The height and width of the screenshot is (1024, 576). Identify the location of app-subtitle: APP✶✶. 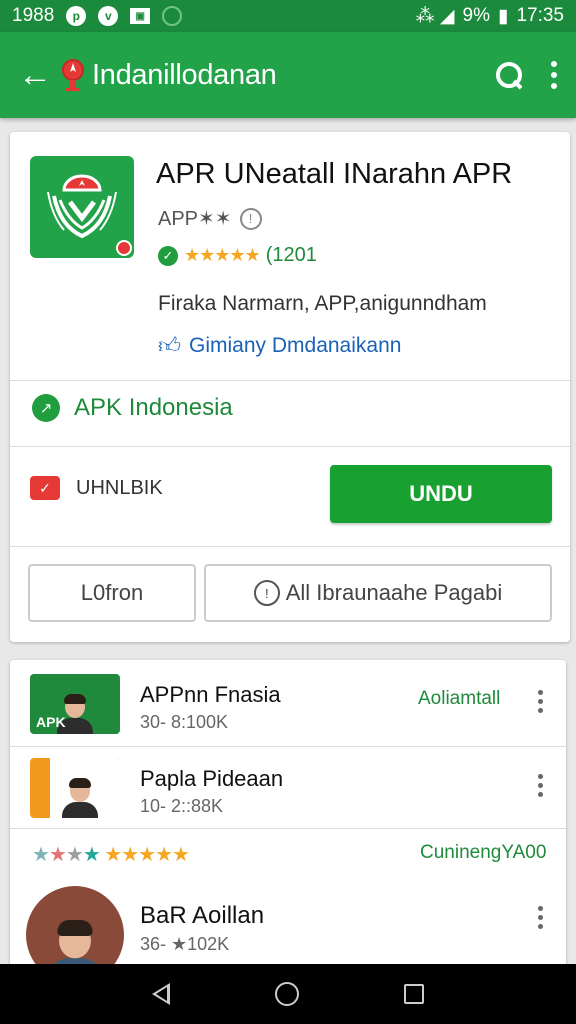
(195, 219).